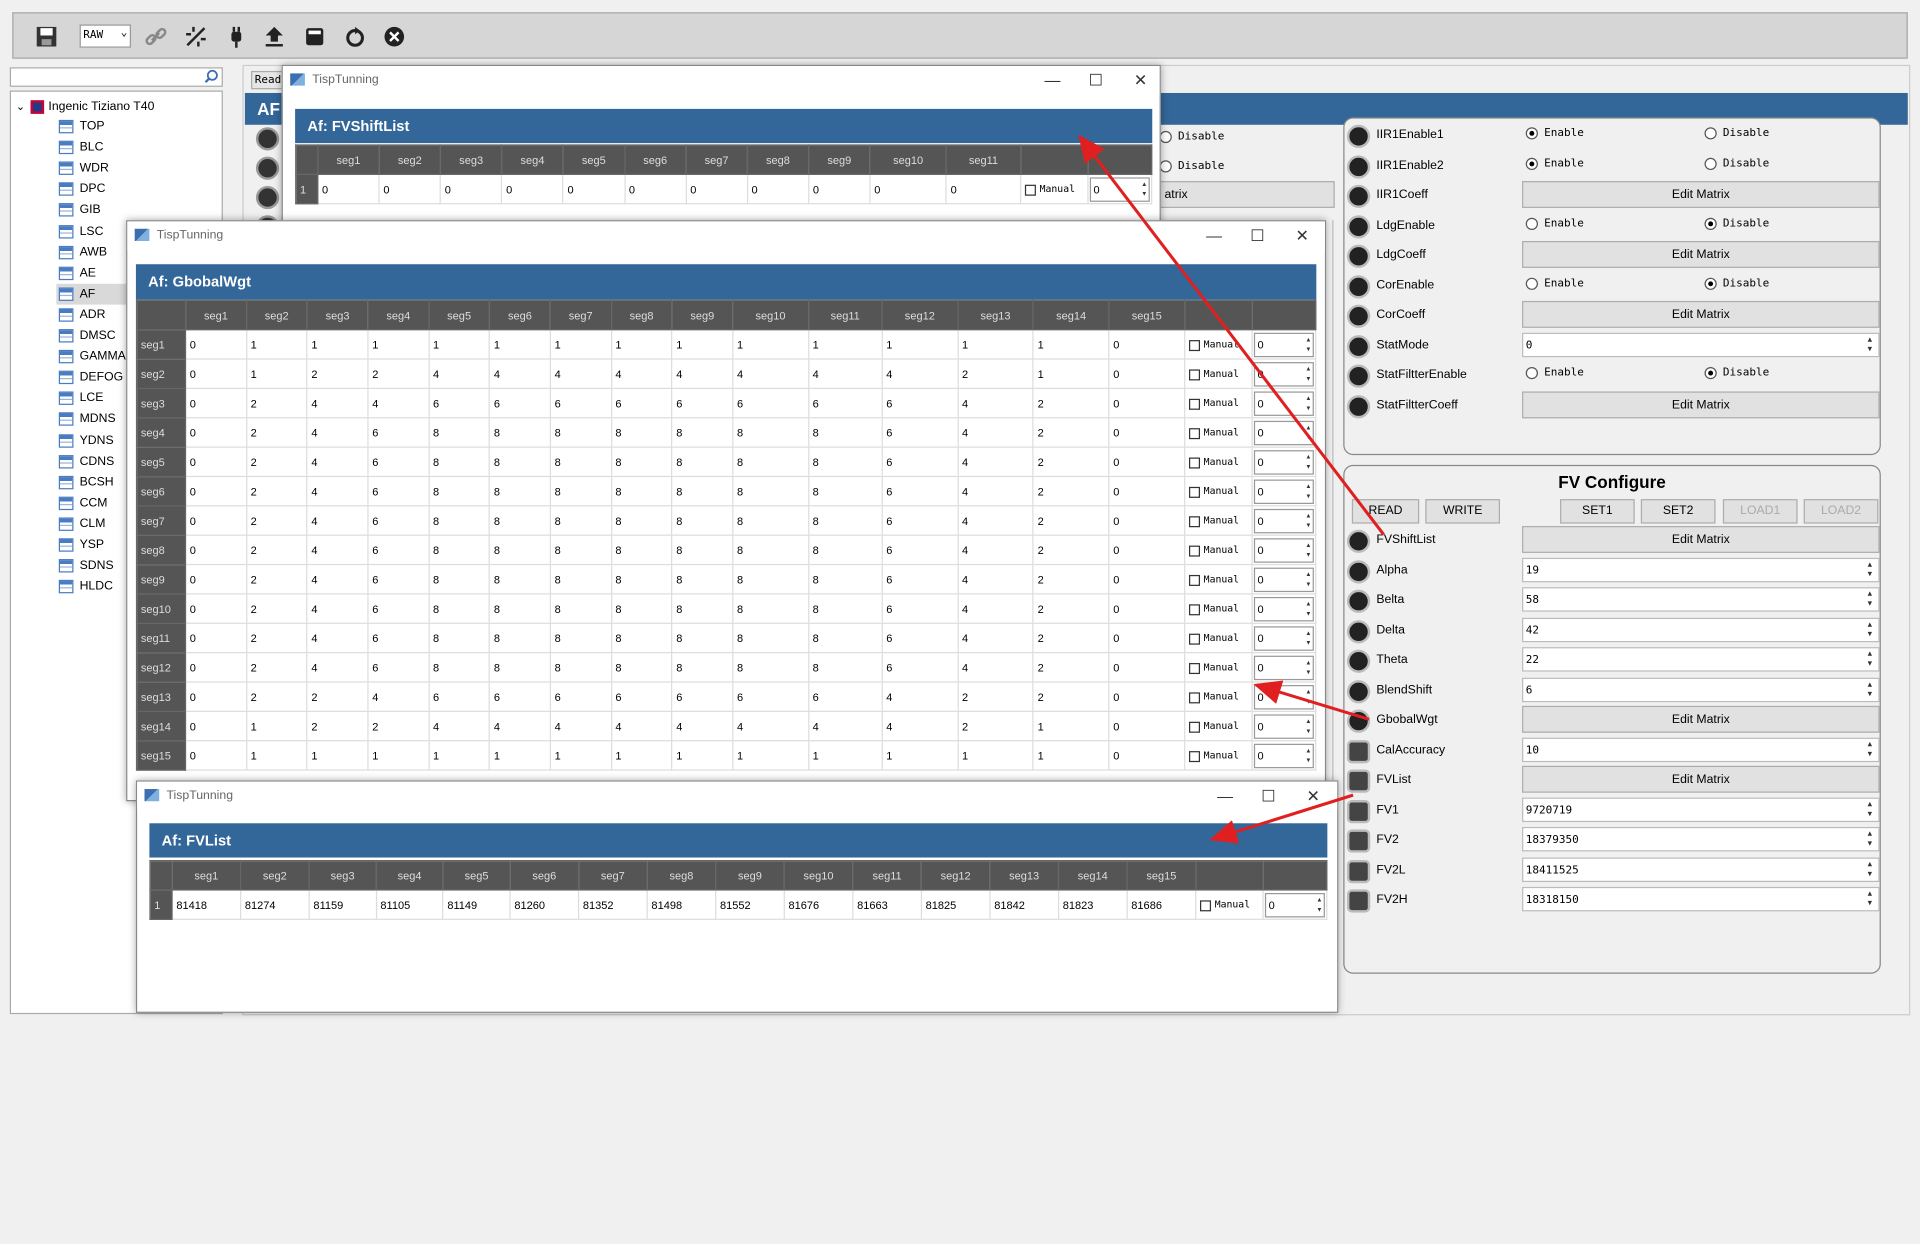 This screenshot has height=1244, width=1920. What do you see at coordinates (196, 37) in the screenshot?
I see `unlink-icon` at bounding box center [196, 37].